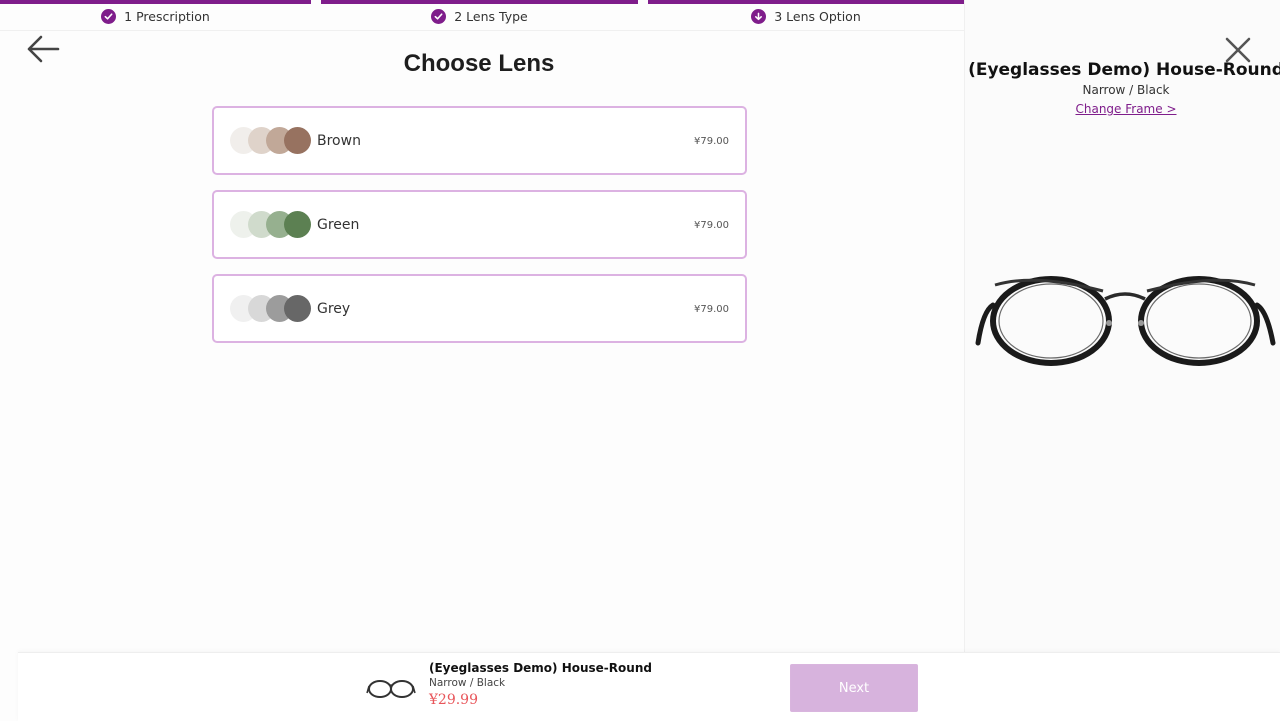 Image resolution: width=1280 pixels, height=721 pixels. I want to click on lens-option-name: Grey, so click(334, 309).